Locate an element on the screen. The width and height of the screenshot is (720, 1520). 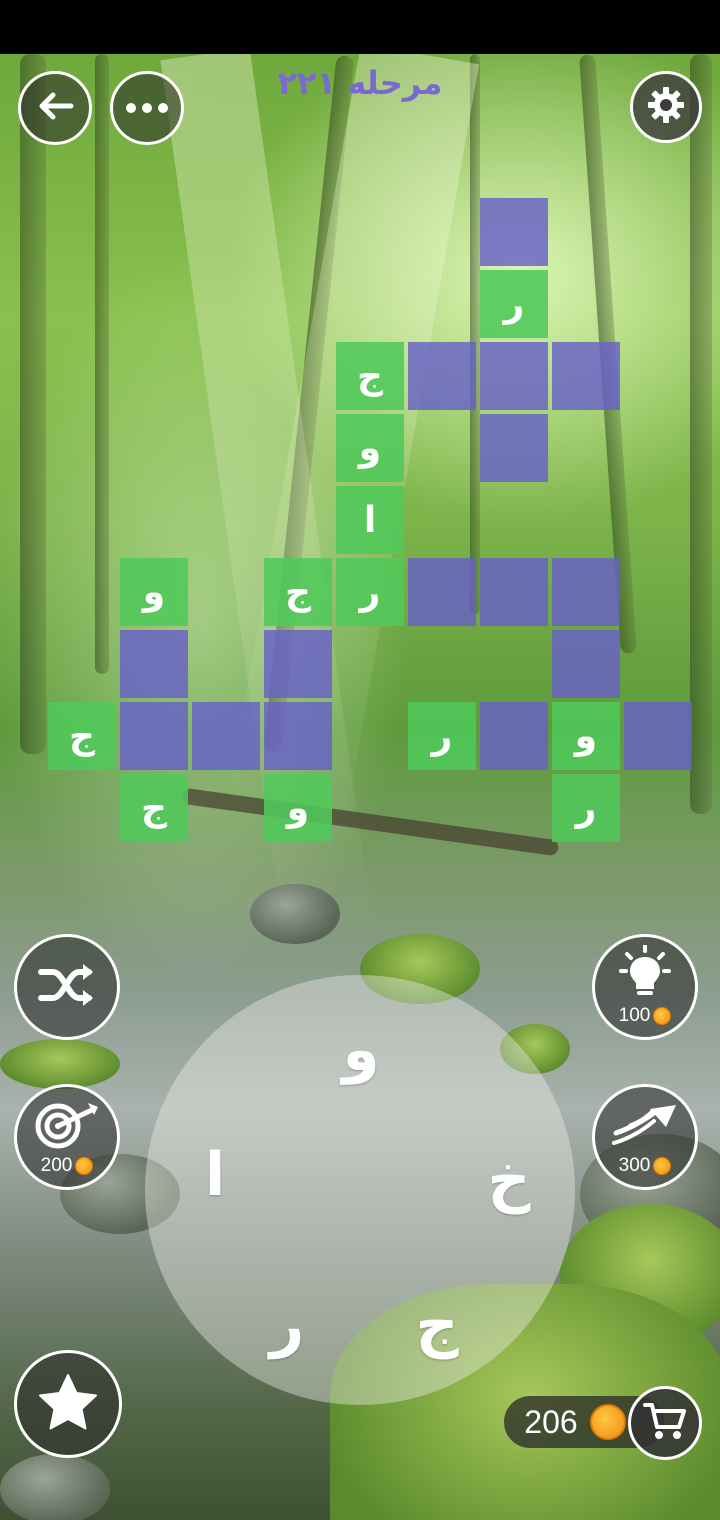
cart-icon is located at coordinates (665, 1423).